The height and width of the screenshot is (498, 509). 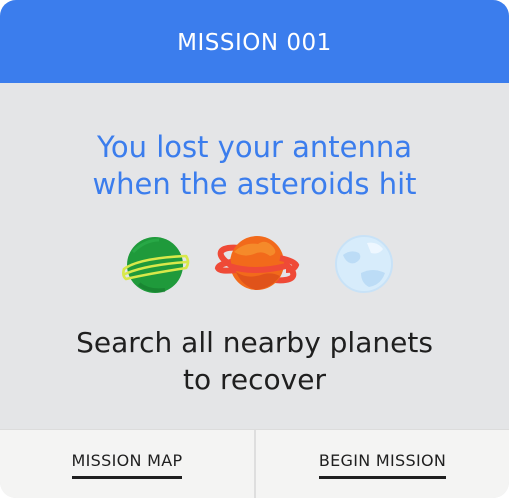 I want to click on mission-footer: MISSION MAP BEGIN MISSION, so click(x=254, y=463).